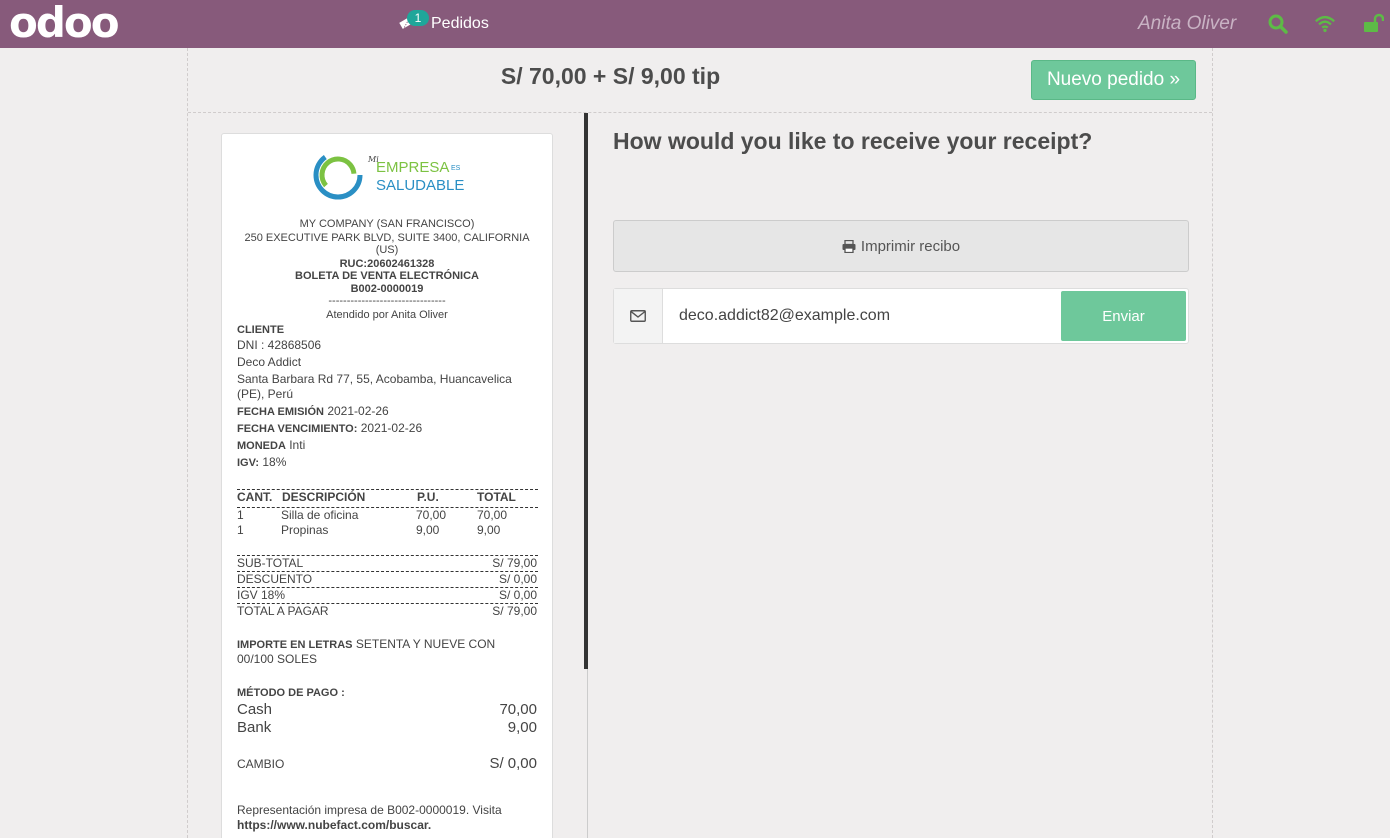  What do you see at coordinates (387, 595) in the screenshot?
I see `igv-total-row: IGV 18% S/ 0,00` at bounding box center [387, 595].